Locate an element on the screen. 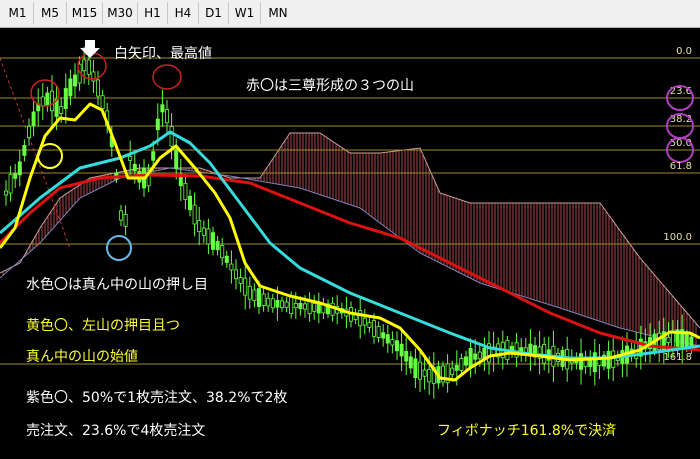  timeframe-button-h4: H4 is located at coordinates (183, 13).